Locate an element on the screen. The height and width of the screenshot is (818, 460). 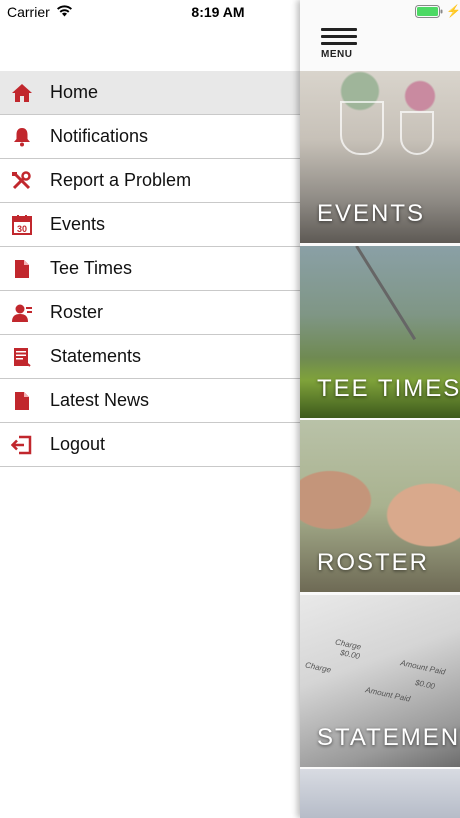
svg-text: 30 is located at coordinates (22, 229).